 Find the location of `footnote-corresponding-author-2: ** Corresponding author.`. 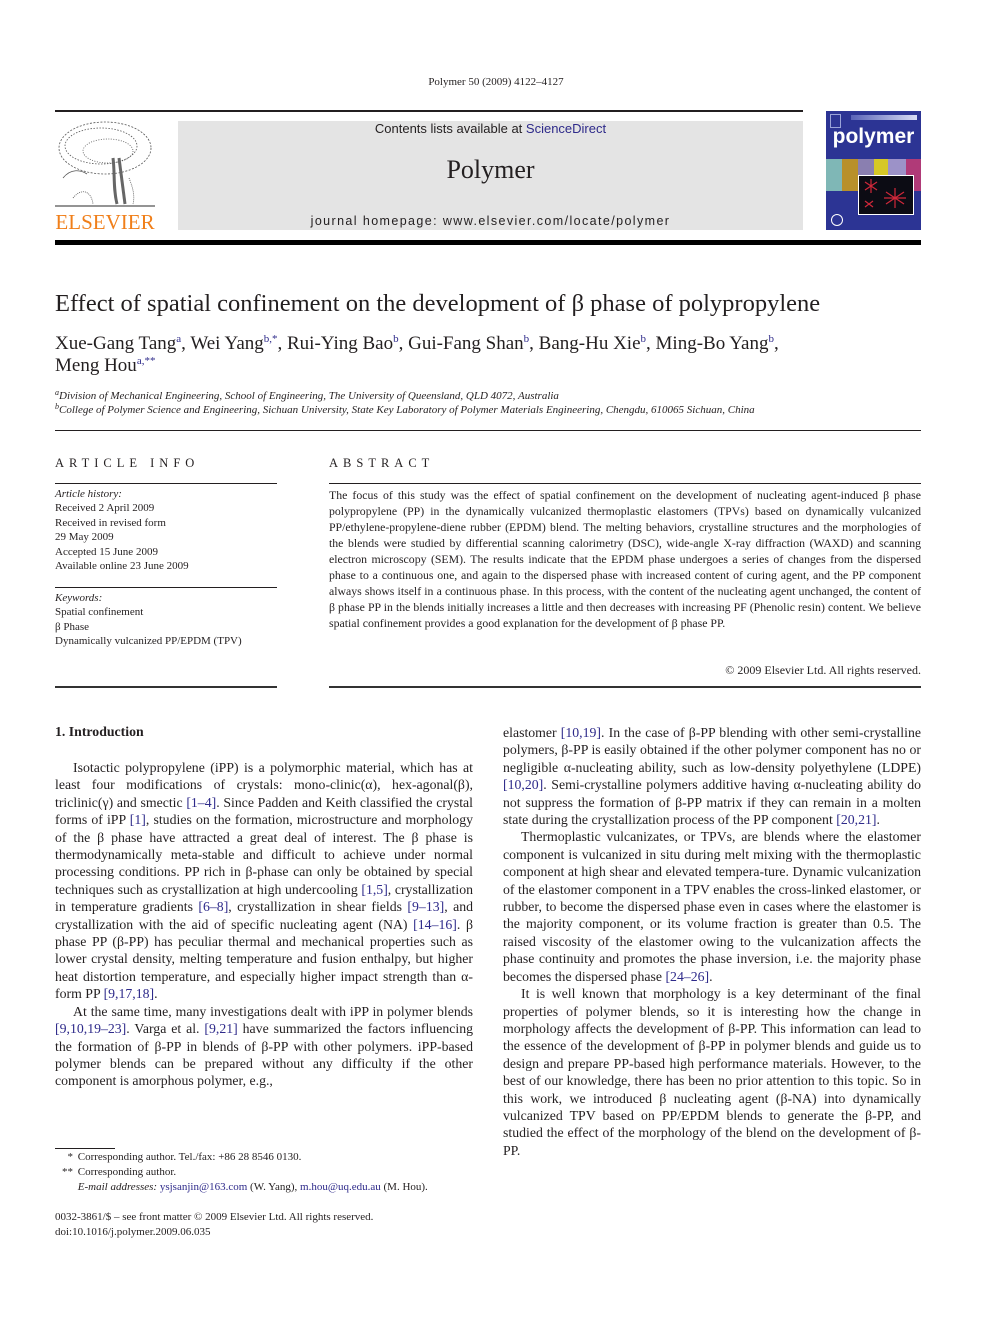

footnote-corresponding-author-2: ** Corresponding author. is located at coordinates (115, 1172).